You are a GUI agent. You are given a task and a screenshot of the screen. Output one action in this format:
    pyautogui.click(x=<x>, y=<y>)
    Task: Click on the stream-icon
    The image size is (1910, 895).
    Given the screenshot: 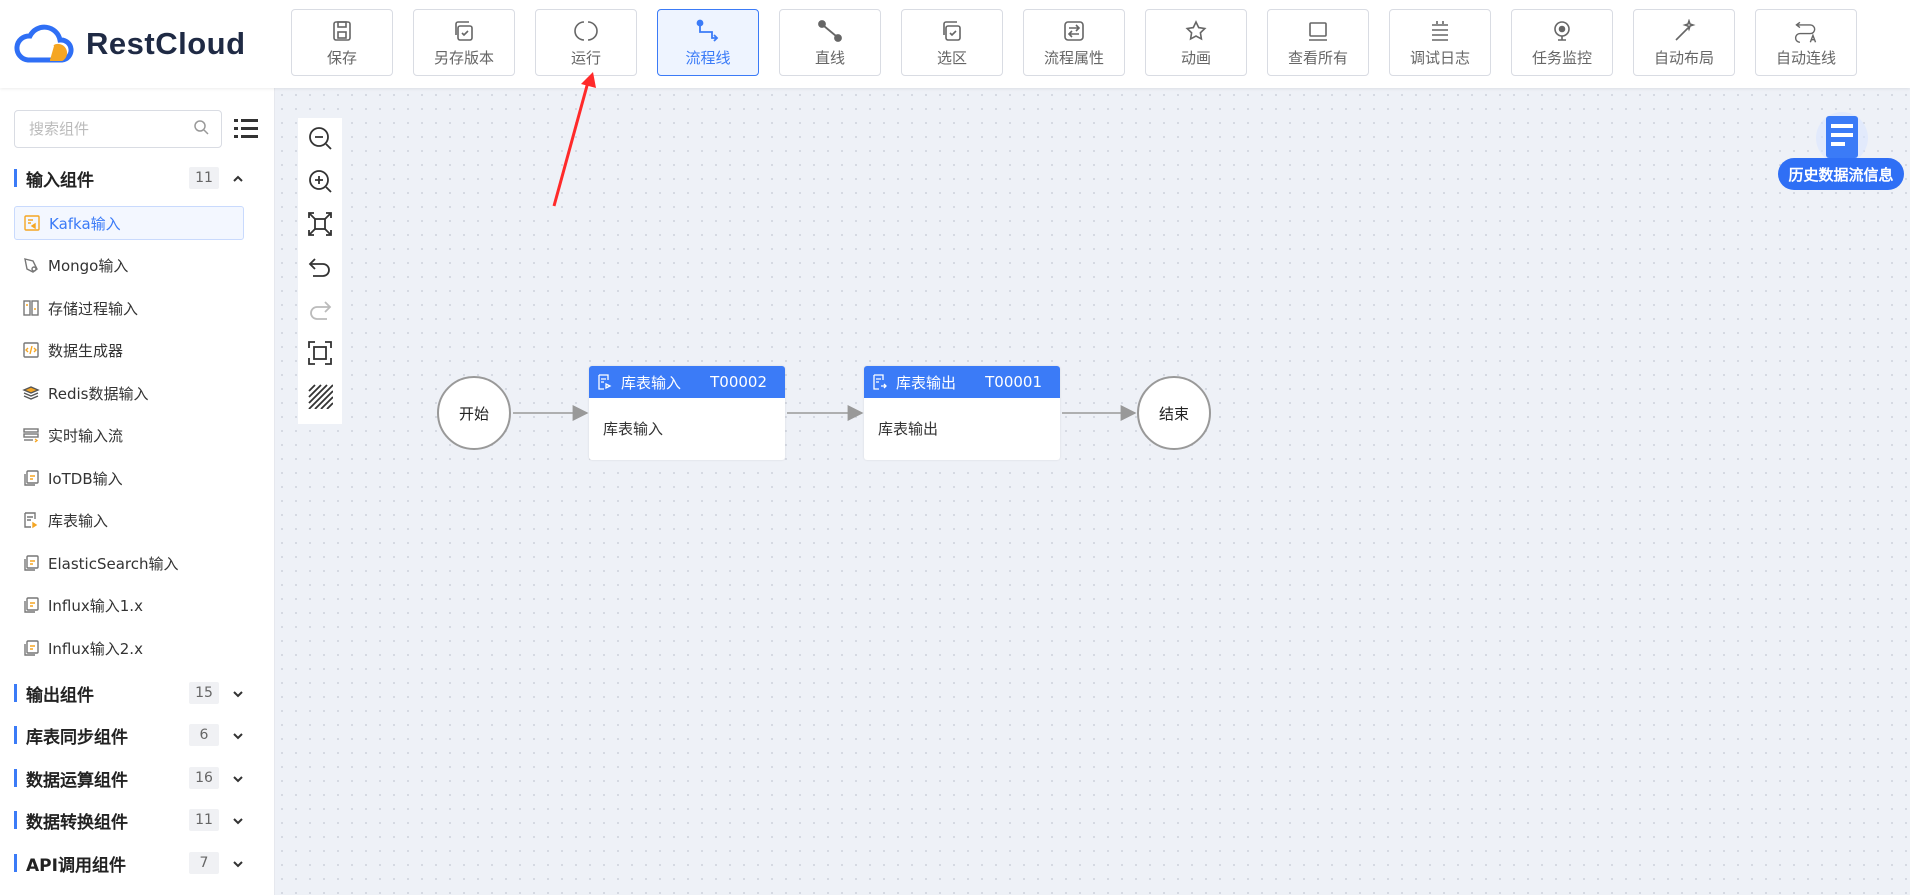 What is the action you would take?
    pyautogui.click(x=31, y=435)
    